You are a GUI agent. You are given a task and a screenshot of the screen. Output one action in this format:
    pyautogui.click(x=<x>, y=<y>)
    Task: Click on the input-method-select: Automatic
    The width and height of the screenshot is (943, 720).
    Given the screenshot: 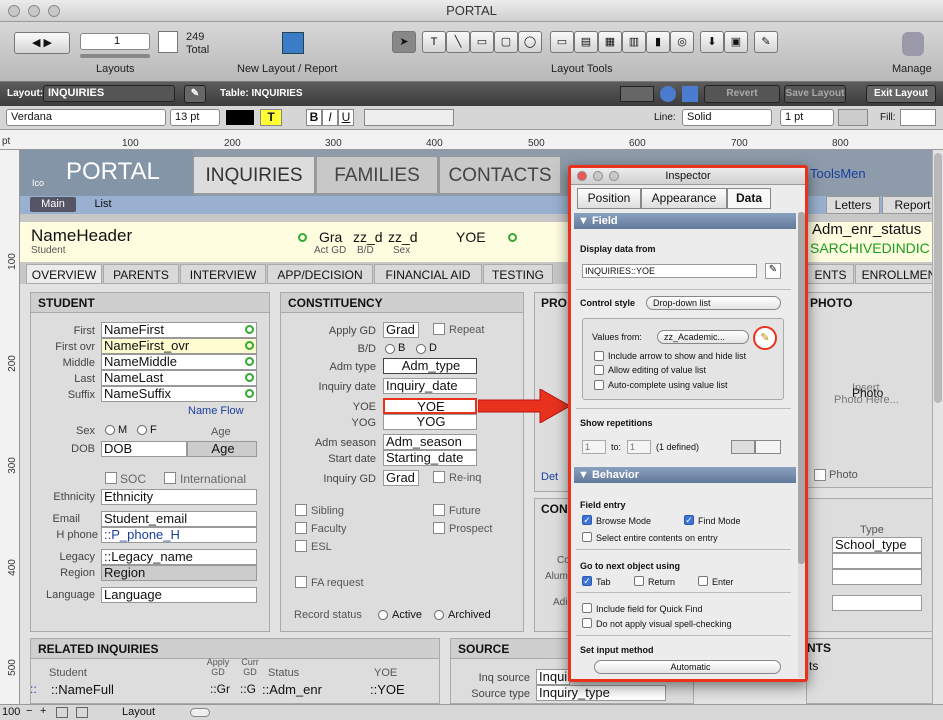 What is the action you would take?
    pyautogui.click(x=687, y=667)
    